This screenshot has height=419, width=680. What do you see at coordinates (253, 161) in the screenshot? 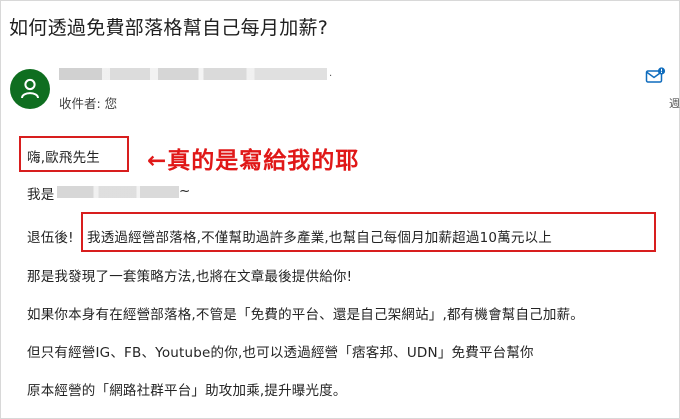
I see `annotation-text: ←真的是寫給我的耶` at bounding box center [253, 161].